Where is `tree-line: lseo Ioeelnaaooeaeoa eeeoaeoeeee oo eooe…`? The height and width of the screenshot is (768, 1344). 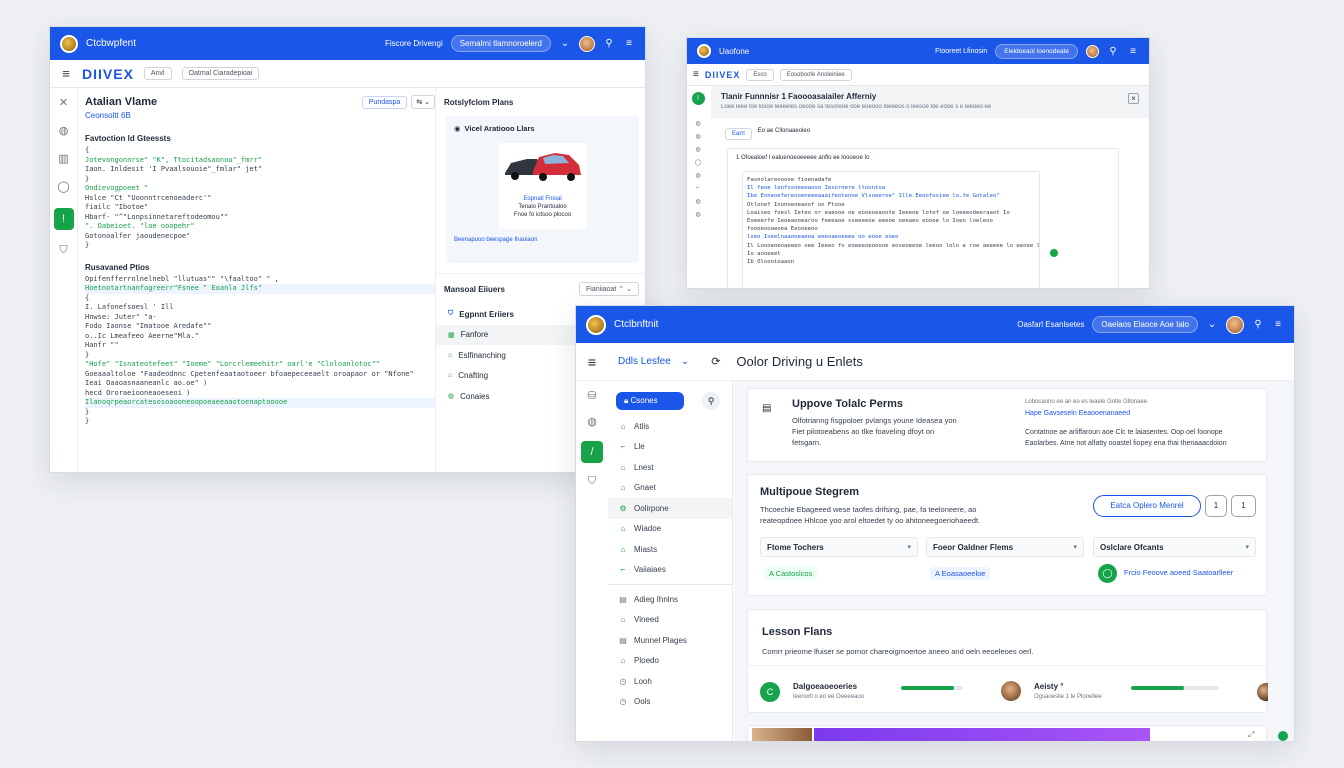
tree-line: lseo Ioeelnaaooeaeoa eeeoaeoeeee oo eooe… is located at coordinates (823, 237).